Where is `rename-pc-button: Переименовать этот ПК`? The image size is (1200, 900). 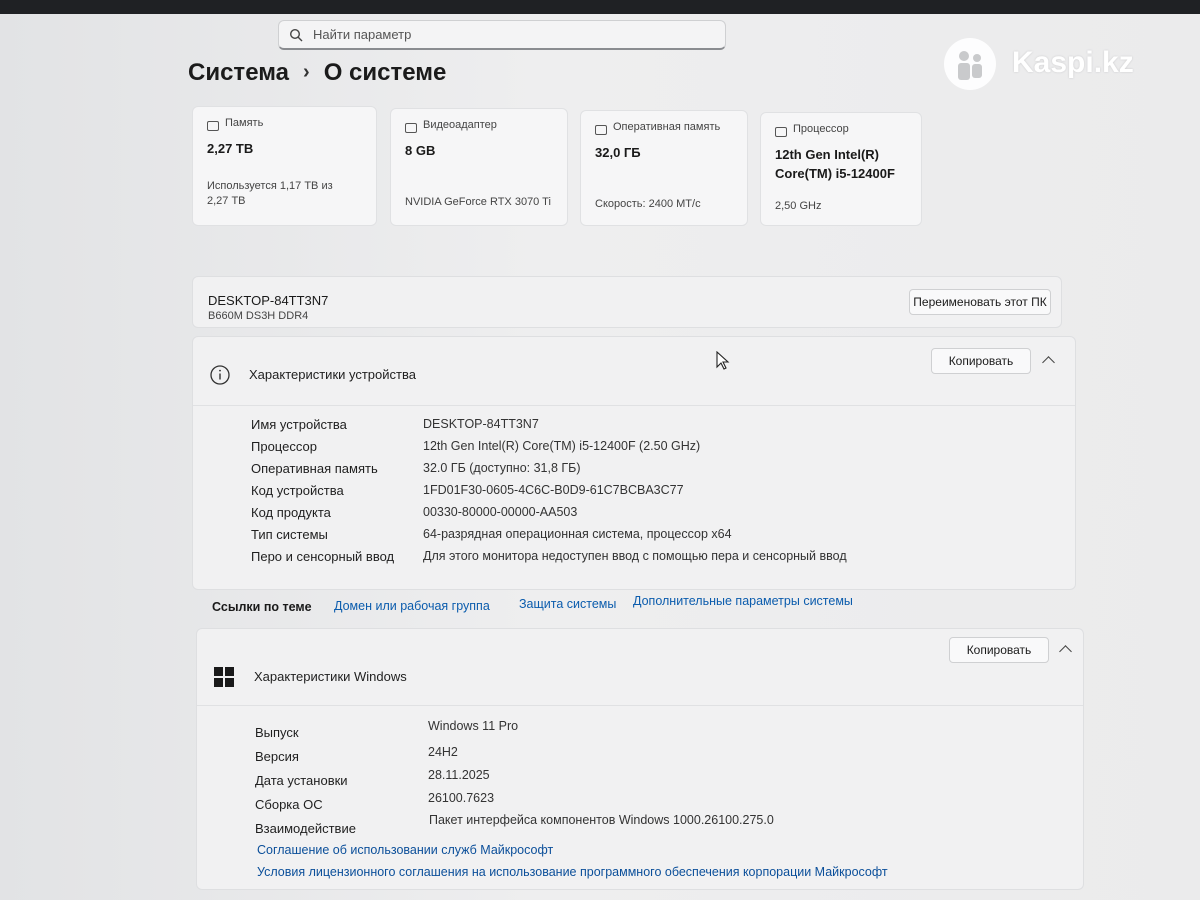 rename-pc-button: Переименовать этот ПК is located at coordinates (980, 302).